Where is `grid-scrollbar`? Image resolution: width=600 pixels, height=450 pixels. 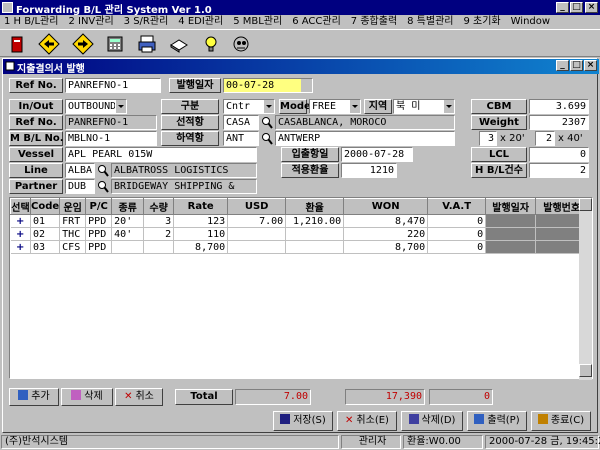 grid-scrollbar is located at coordinates (585, 289).